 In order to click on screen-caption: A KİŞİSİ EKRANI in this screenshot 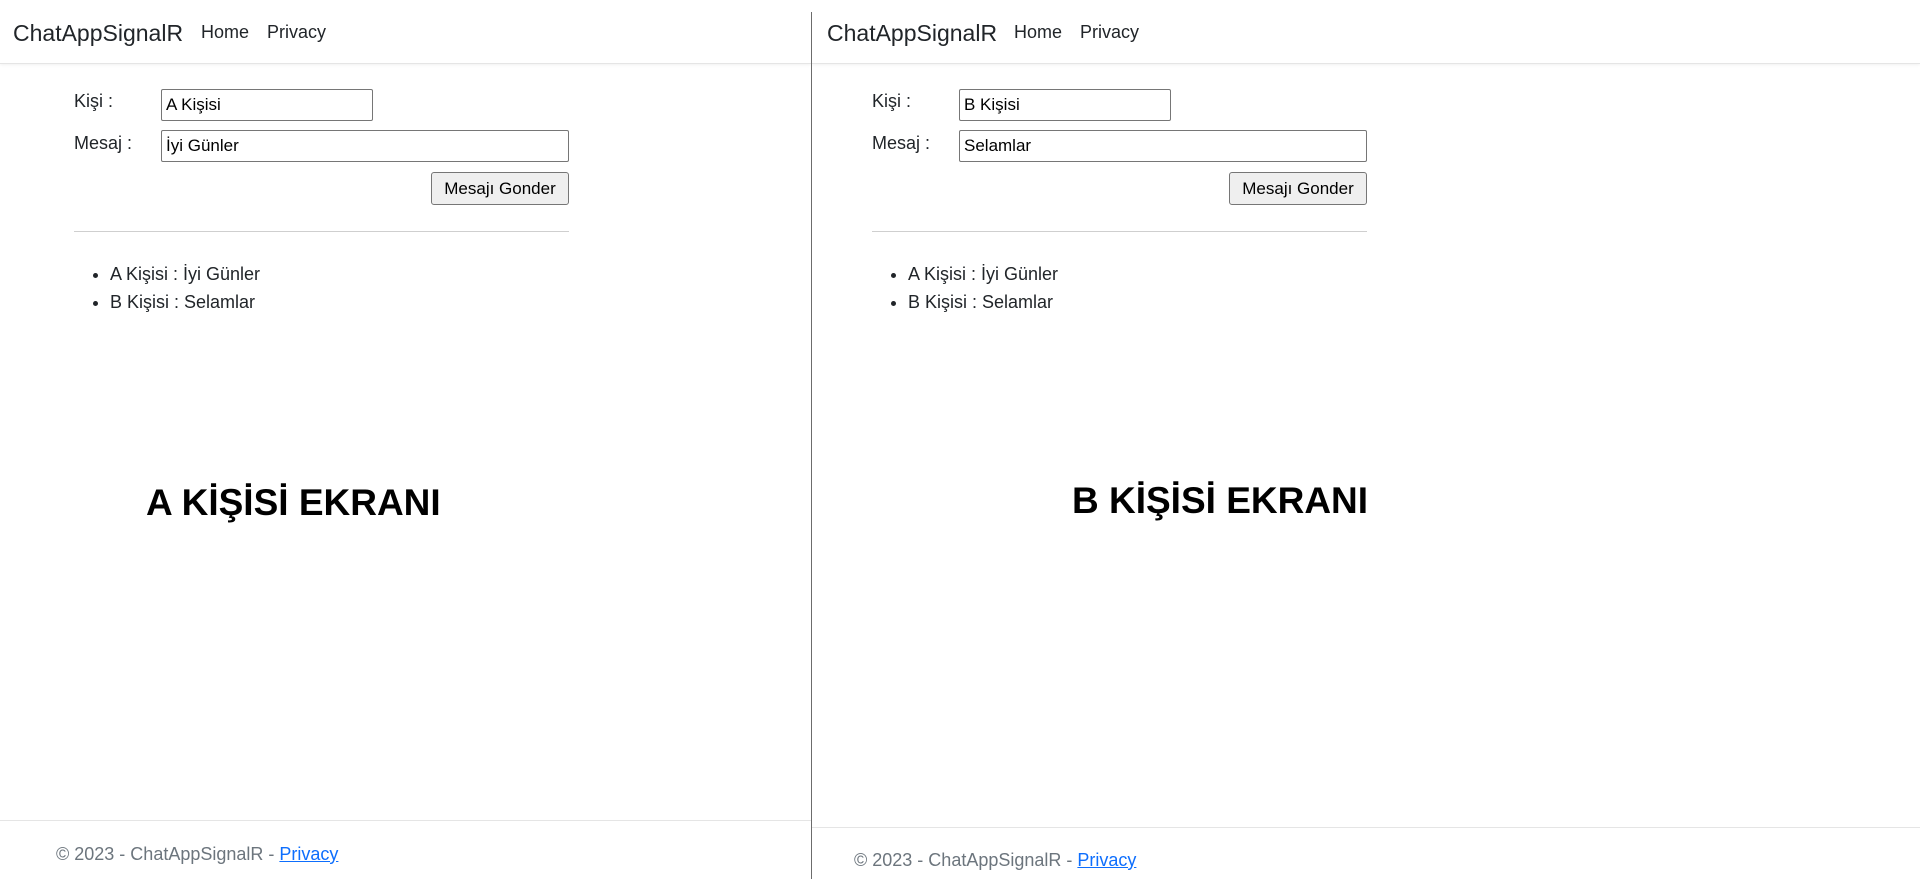, I will do `click(293, 502)`.